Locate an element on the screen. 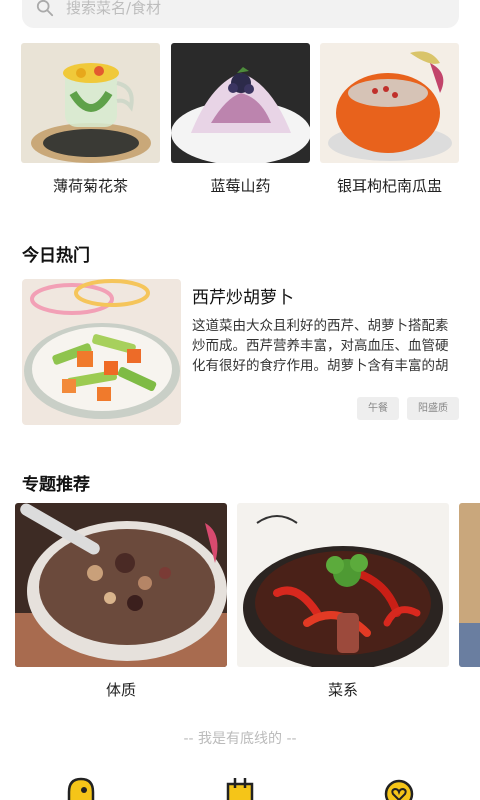 The width and height of the screenshot is (480, 800). recipe-card: 薄荷菊花茶 is located at coordinates (90, 119).